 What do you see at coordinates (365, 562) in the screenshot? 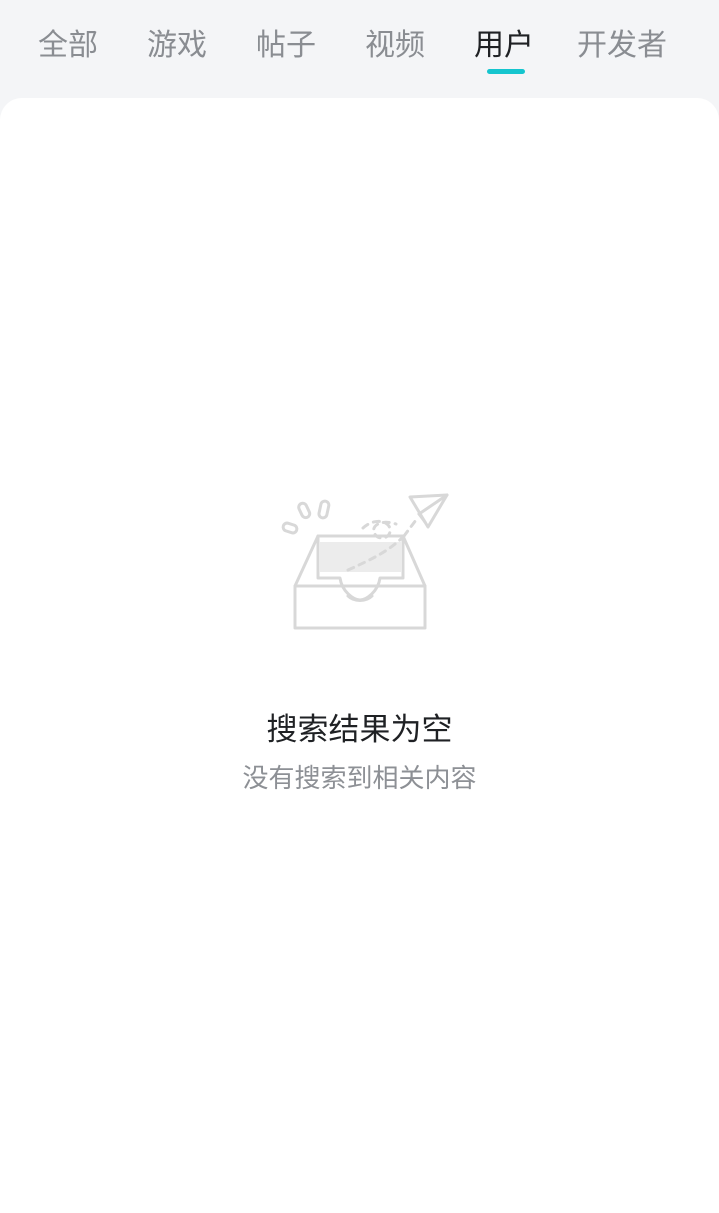
I see `empty-inbox-paper-plane-icon` at bounding box center [365, 562].